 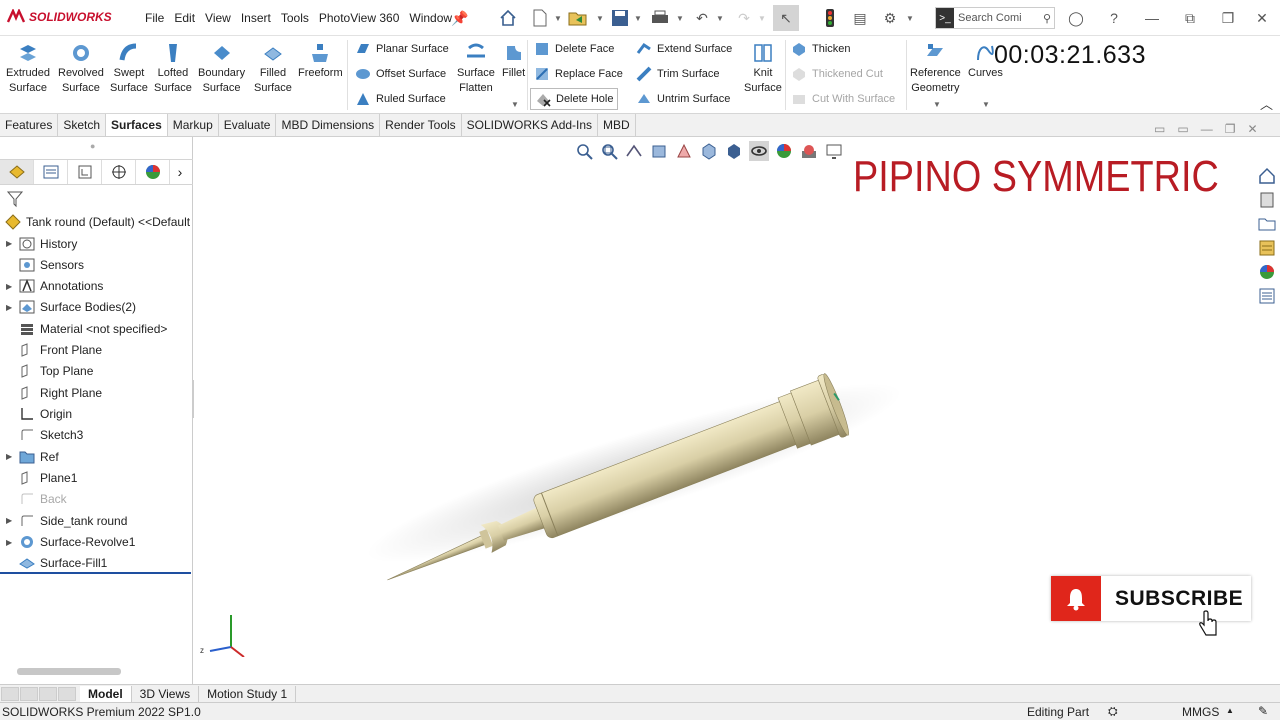 What do you see at coordinates (990, 18) in the screenshot?
I see `search-input: Search Comi` at bounding box center [990, 18].